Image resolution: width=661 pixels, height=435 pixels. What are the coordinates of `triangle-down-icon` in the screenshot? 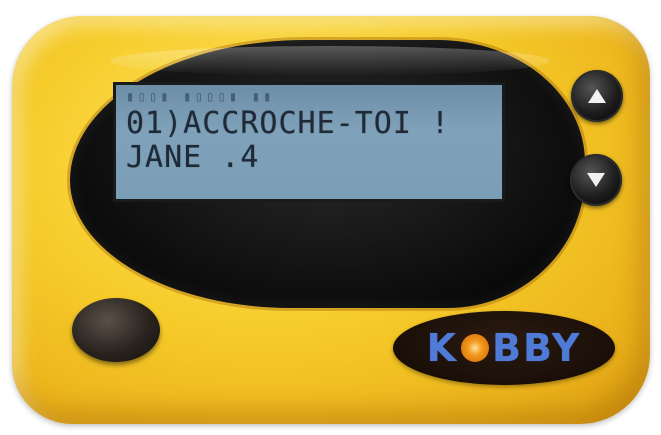 It's located at (596, 180).